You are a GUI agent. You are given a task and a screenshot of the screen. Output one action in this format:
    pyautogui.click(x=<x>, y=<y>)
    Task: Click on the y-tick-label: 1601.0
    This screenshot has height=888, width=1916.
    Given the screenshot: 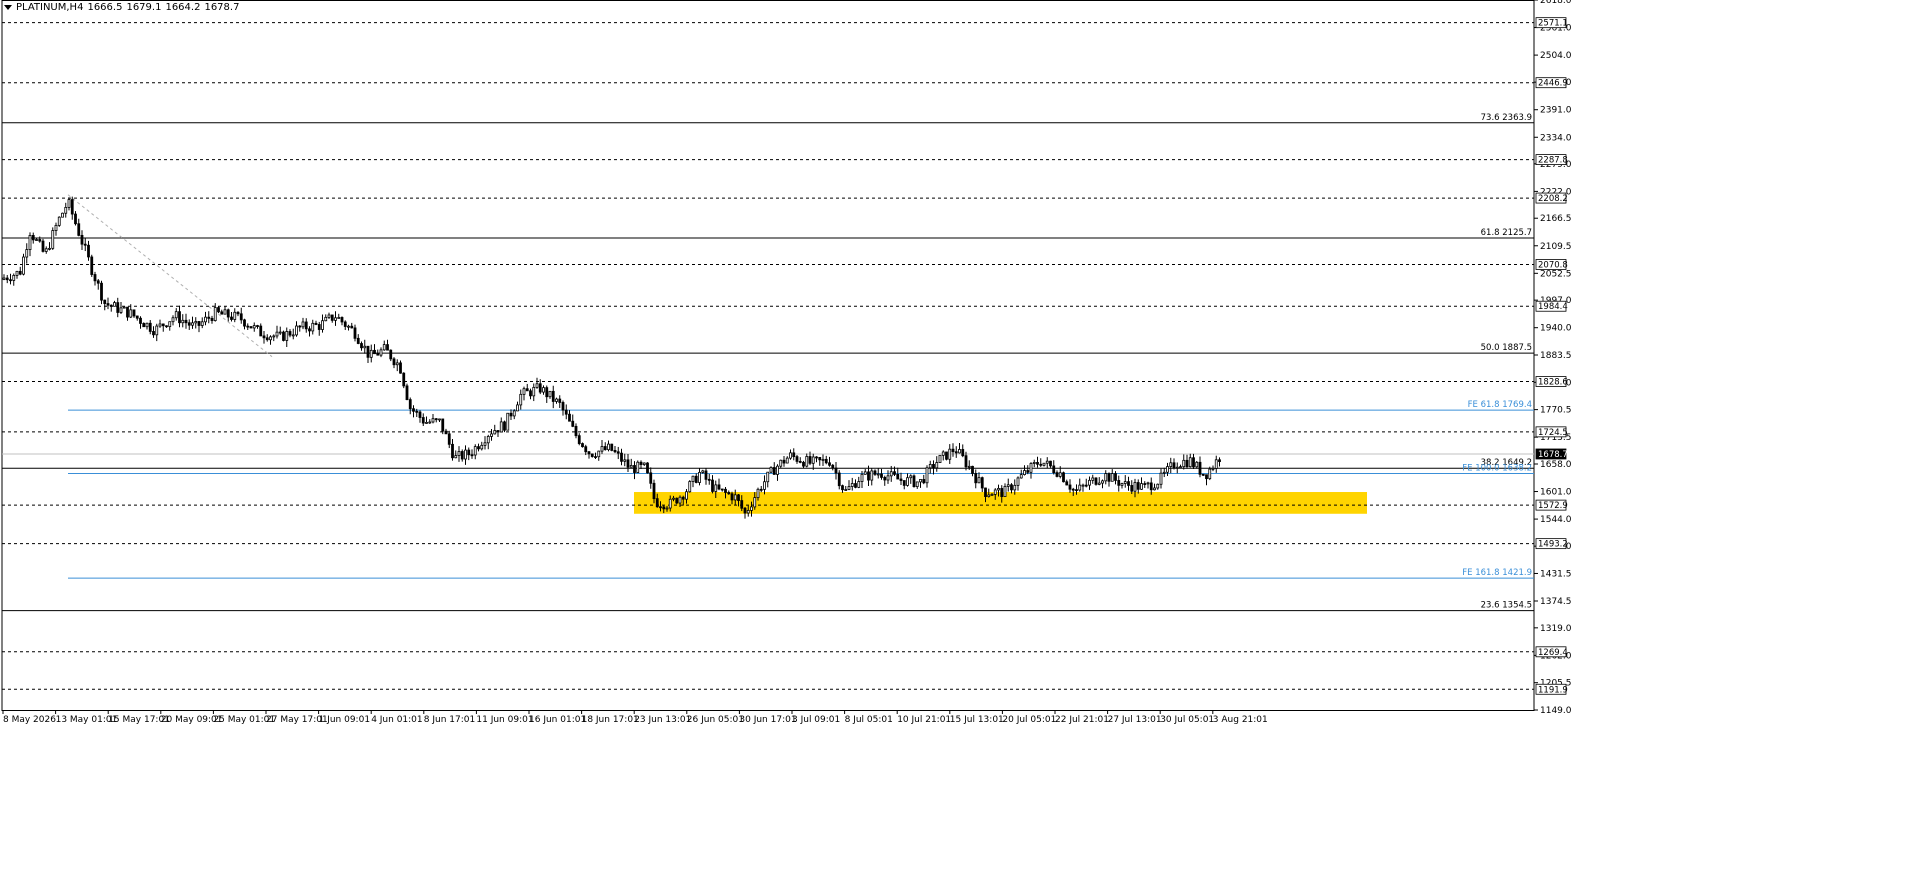 What is the action you would take?
    pyautogui.click(x=1556, y=493)
    